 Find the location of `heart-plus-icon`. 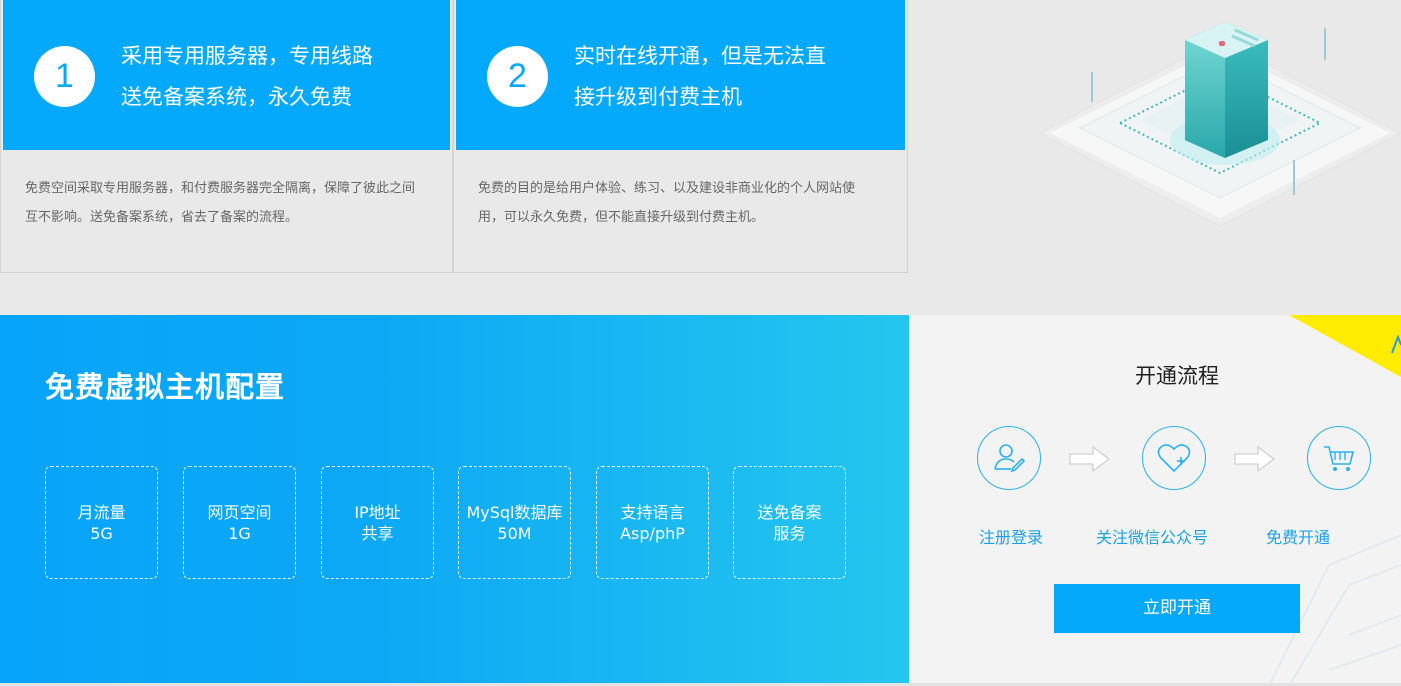

heart-plus-icon is located at coordinates (1174, 458).